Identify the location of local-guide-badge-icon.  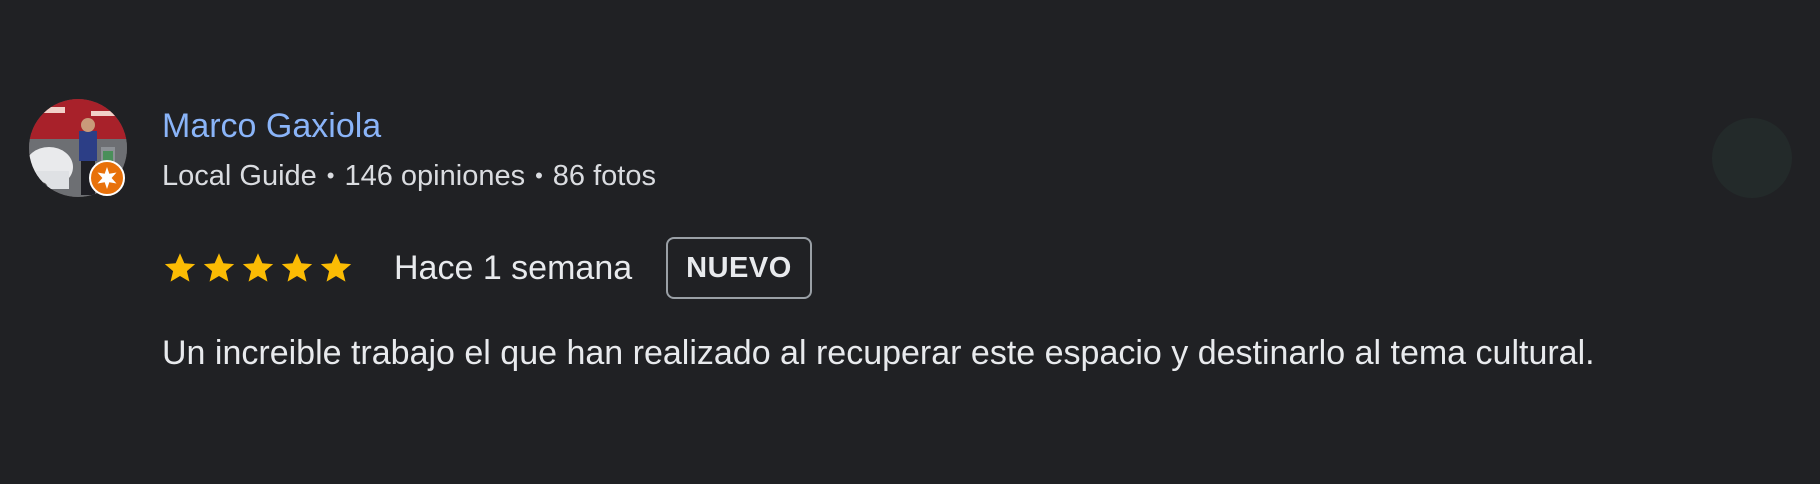
(107, 178).